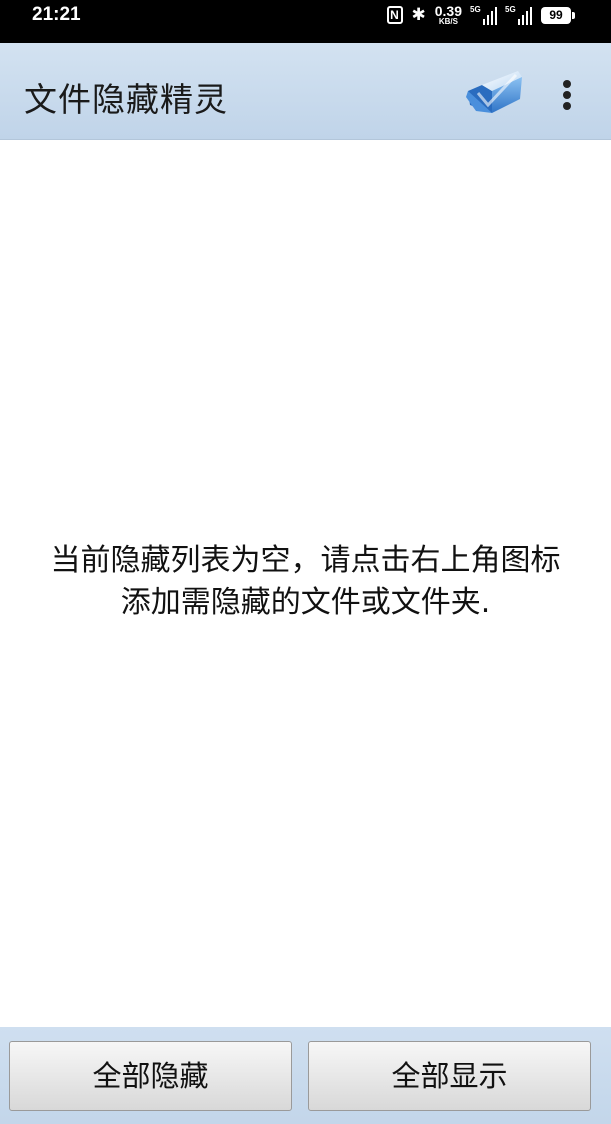  Describe the element at coordinates (449, 1076) in the screenshot. I see `show-all-button: 全部显示` at that location.